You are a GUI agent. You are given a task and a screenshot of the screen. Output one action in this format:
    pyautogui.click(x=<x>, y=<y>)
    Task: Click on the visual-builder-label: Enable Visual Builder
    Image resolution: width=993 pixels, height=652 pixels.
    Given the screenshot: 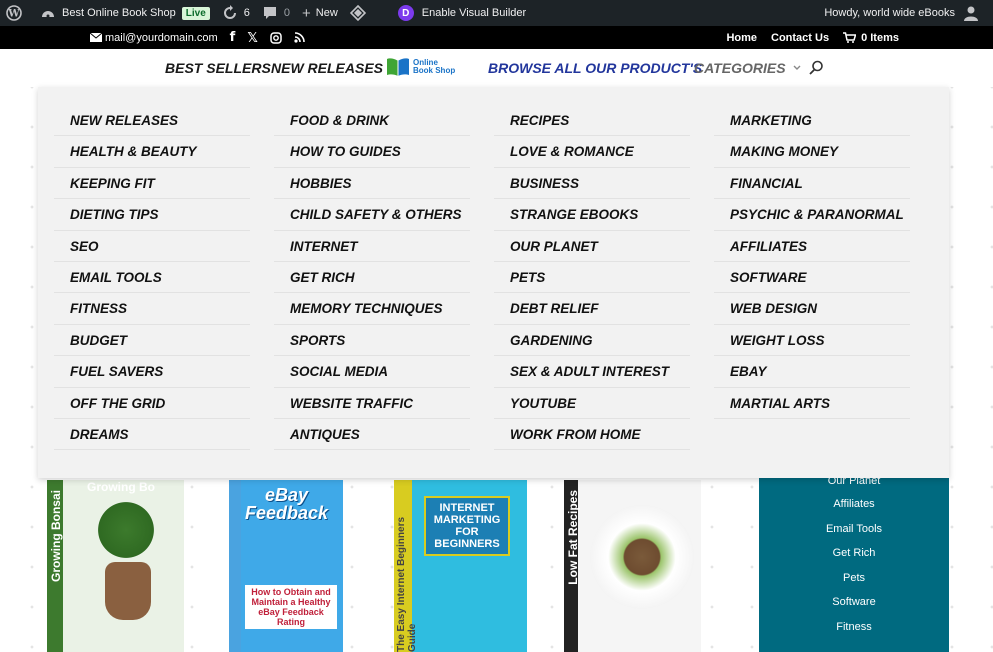 What is the action you would take?
    pyautogui.click(x=474, y=13)
    